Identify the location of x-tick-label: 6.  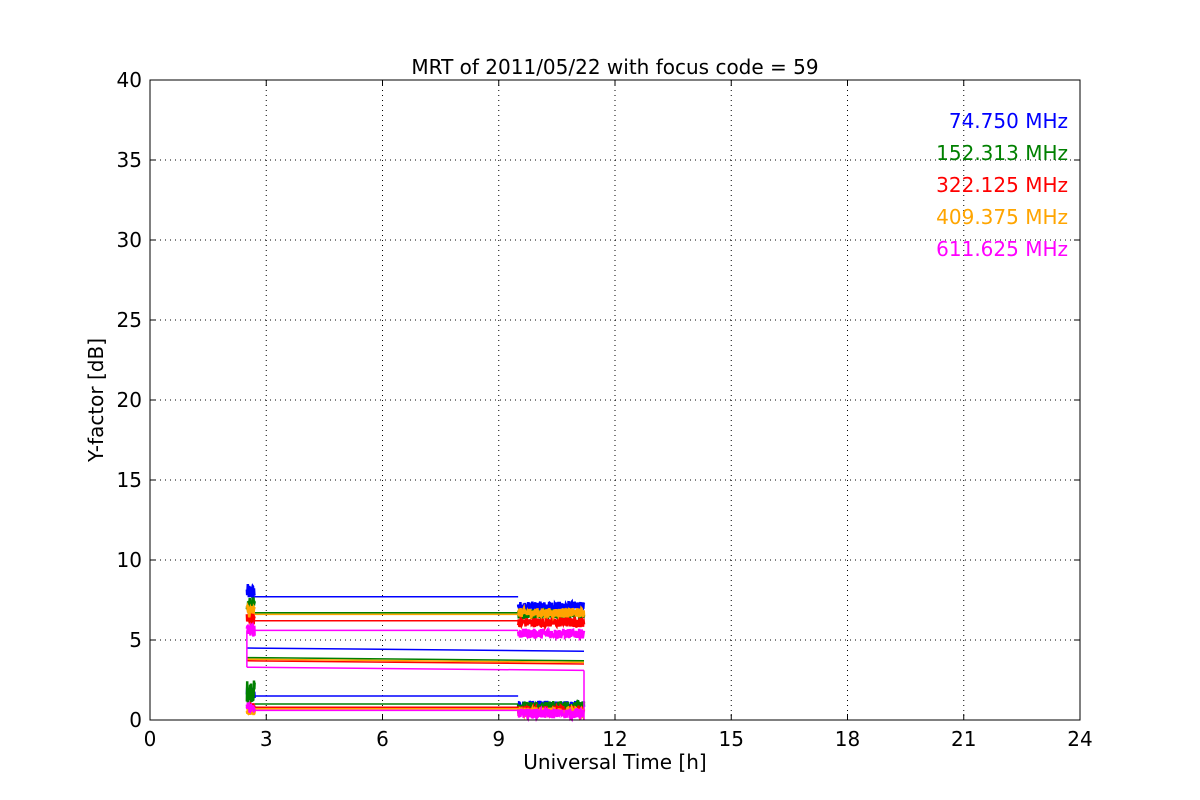
(382, 739).